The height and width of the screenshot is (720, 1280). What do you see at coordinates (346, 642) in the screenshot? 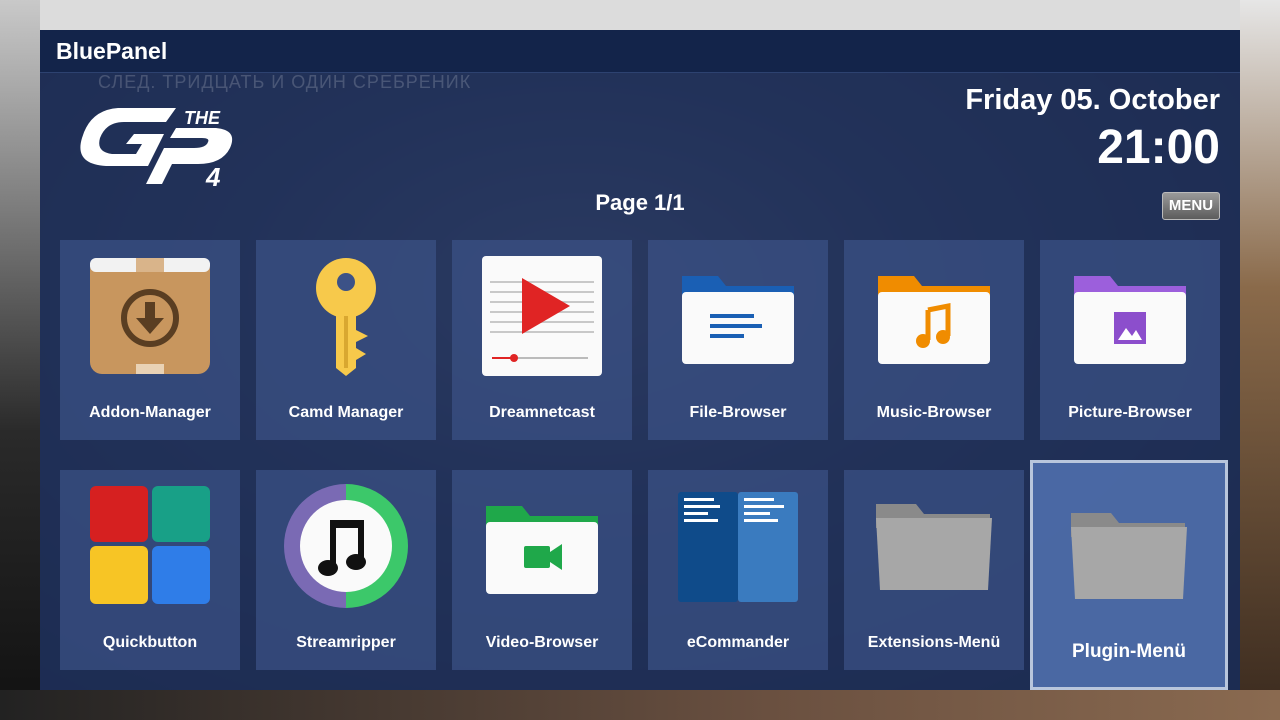
I see `tile-label: Streamripper` at bounding box center [346, 642].